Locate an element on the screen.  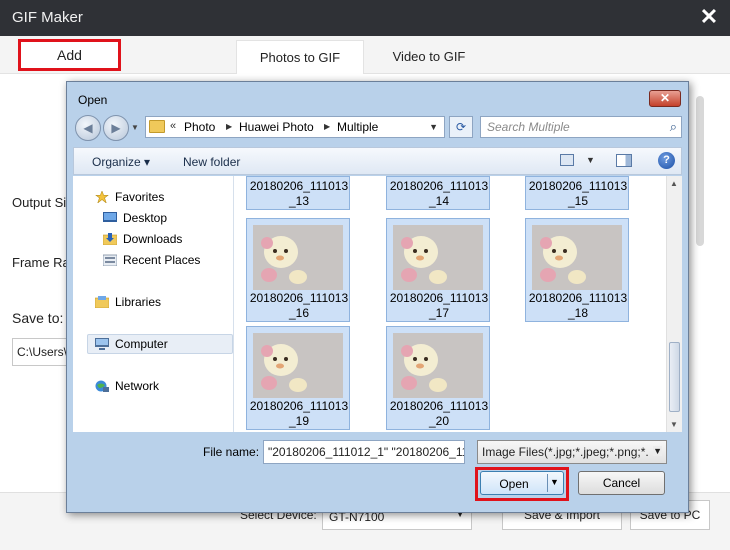
file-tile: 20180206_111013 _18 is located at coordinates (577, 270).